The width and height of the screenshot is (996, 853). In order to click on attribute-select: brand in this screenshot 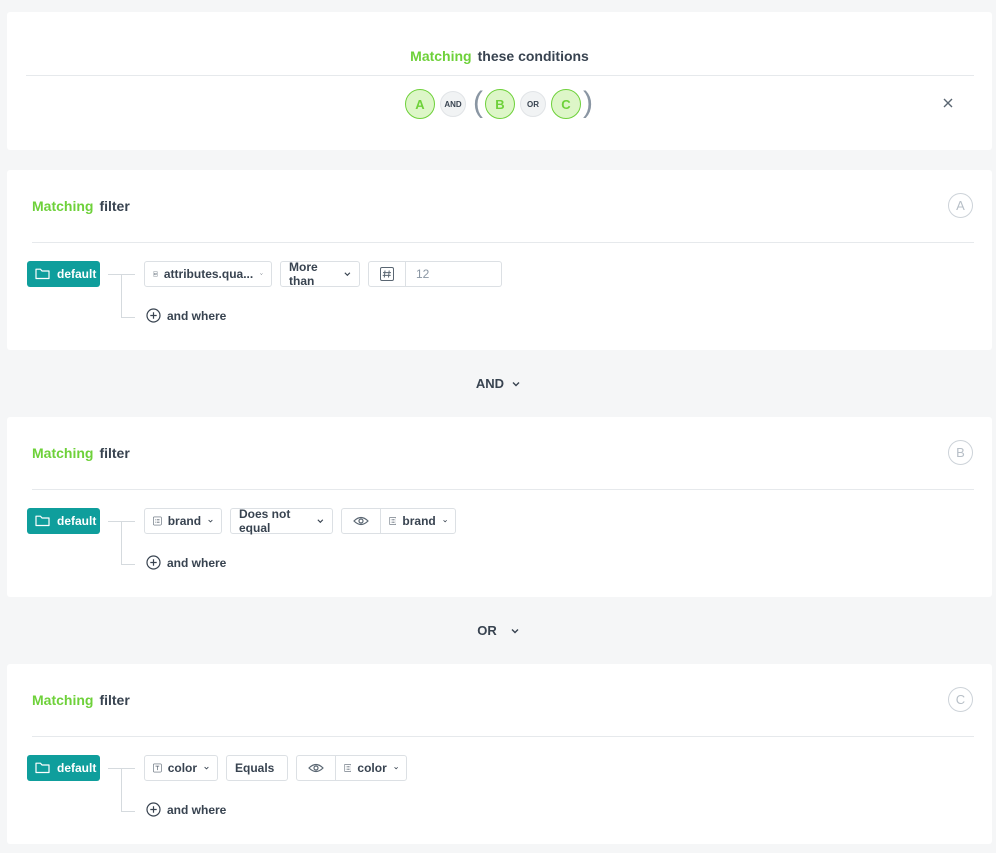, I will do `click(183, 521)`.